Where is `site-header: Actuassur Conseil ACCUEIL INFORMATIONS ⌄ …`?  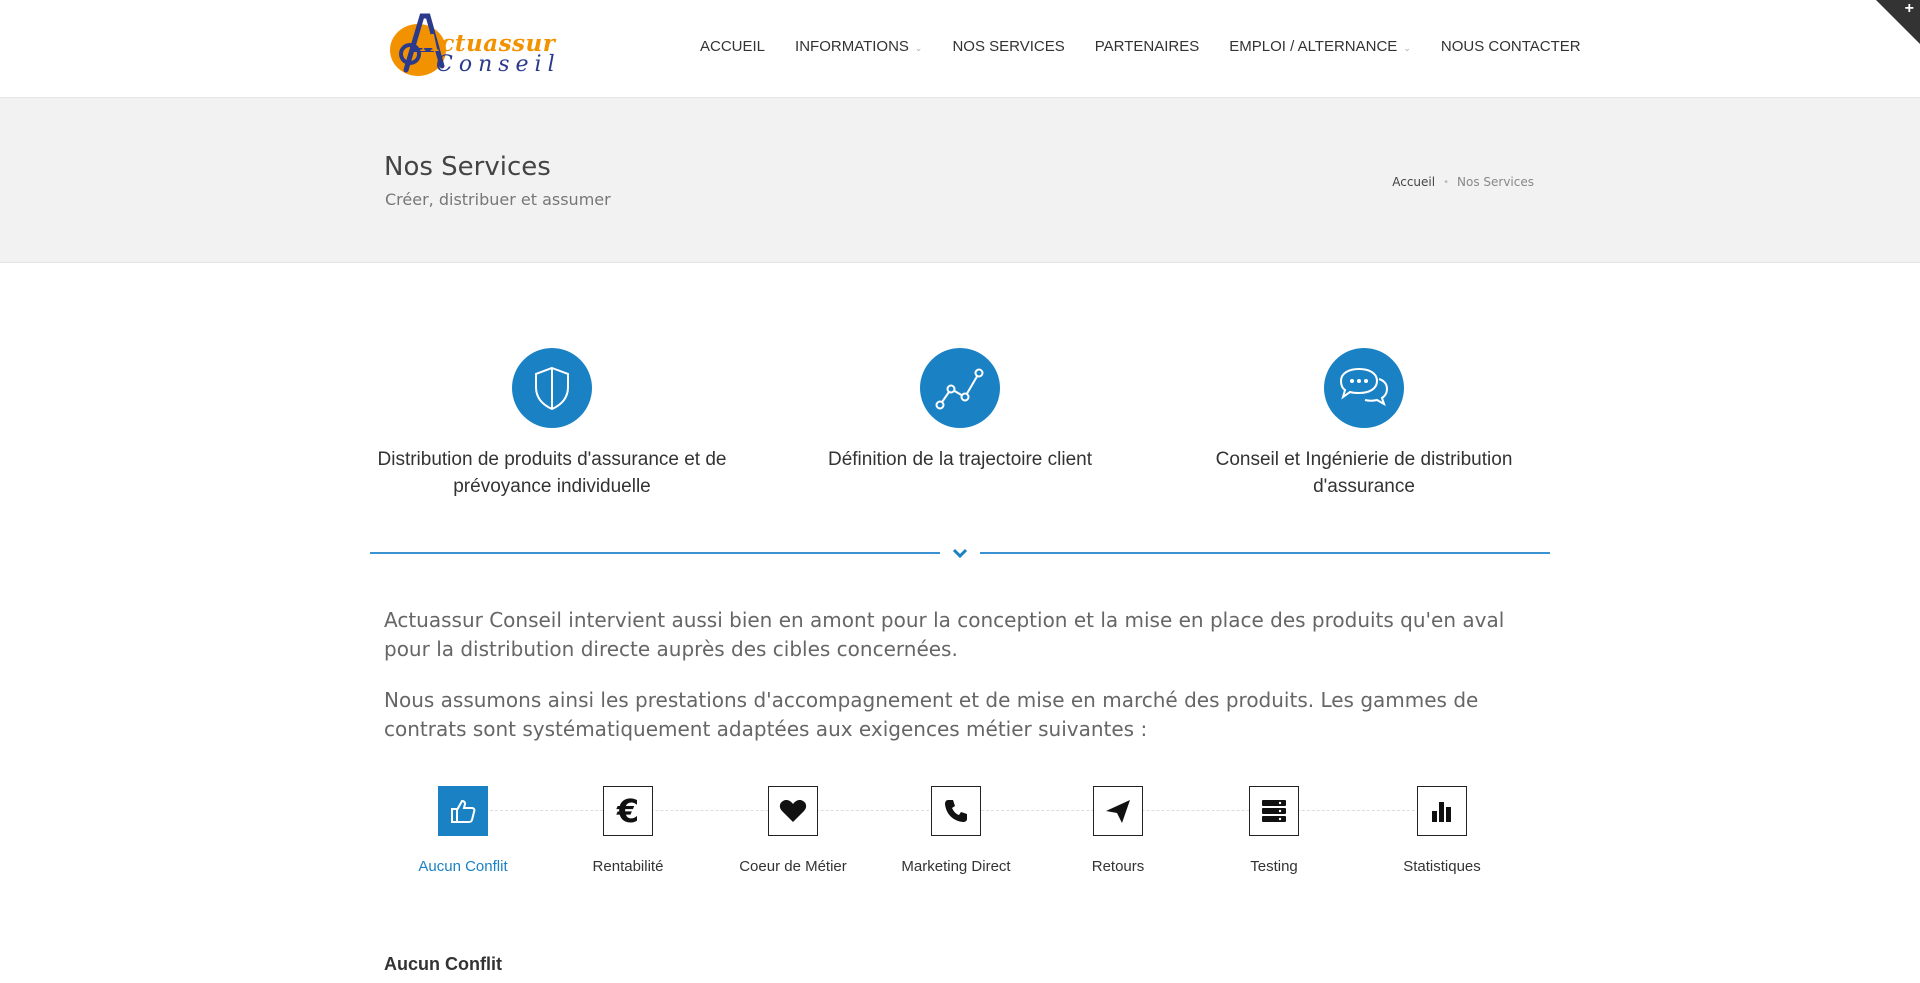 site-header: Actuassur Conseil ACCUEIL INFORMATIONS ⌄ … is located at coordinates (960, 49).